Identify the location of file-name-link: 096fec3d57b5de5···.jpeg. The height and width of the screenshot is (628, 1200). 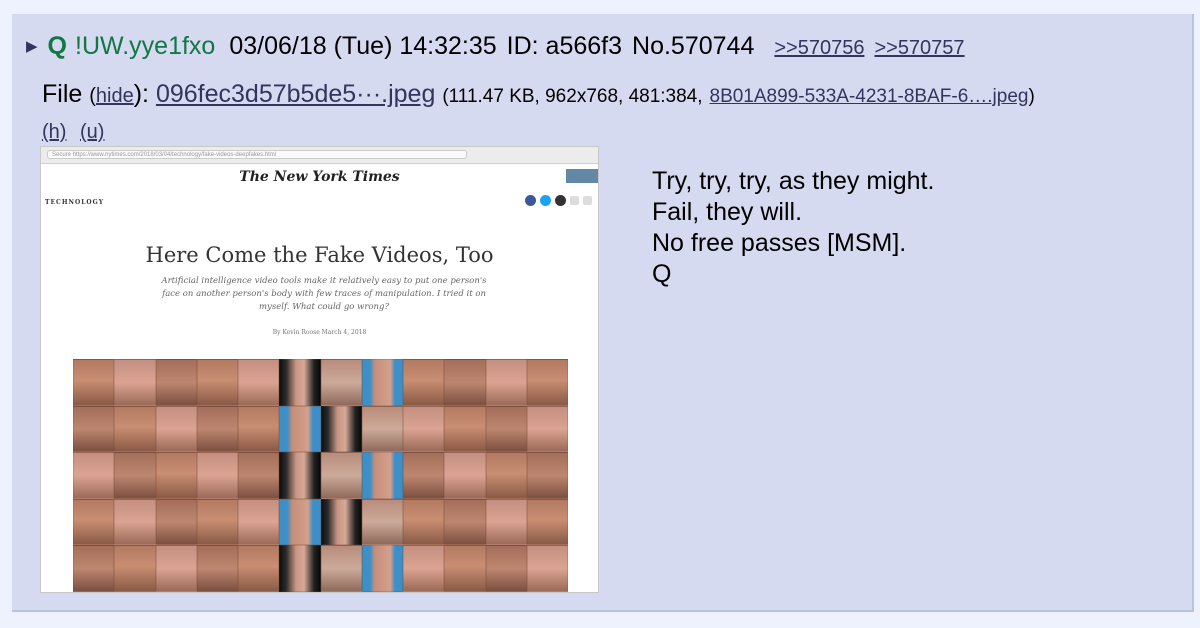
(295, 94).